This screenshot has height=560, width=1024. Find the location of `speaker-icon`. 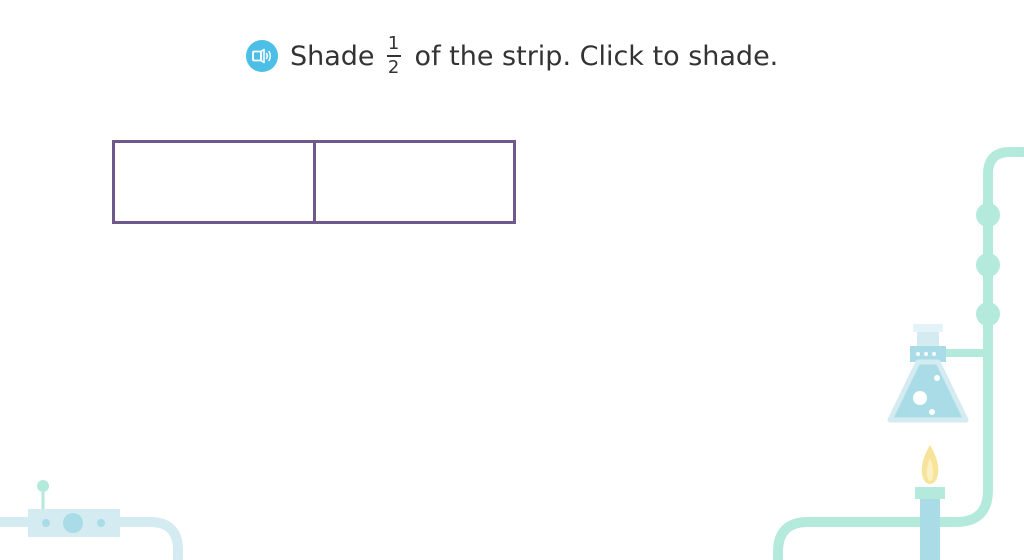

speaker-icon is located at coordinates (261, 56).